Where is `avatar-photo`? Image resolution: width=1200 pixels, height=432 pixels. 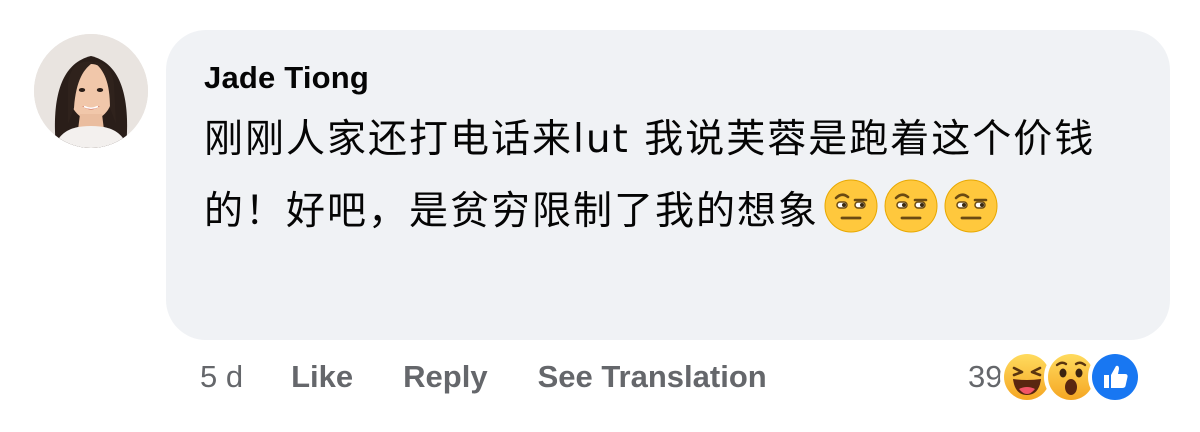
avatar-photo is located at coordinates (91, 91).